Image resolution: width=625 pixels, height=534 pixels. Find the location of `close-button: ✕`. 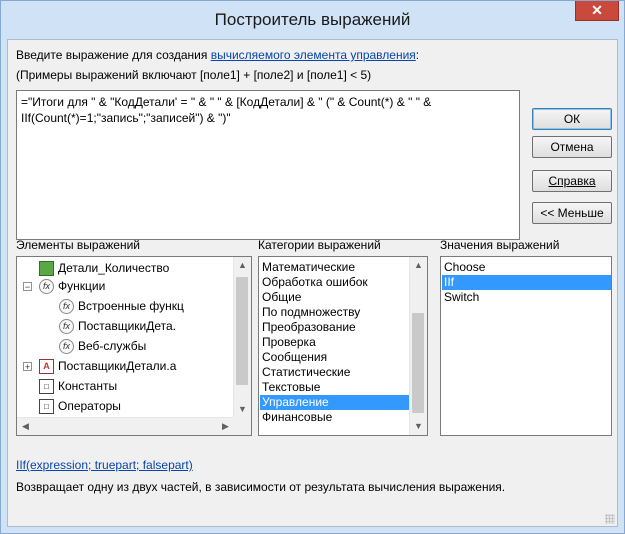

close-button: ✕ is located at coordinates (597, 11).